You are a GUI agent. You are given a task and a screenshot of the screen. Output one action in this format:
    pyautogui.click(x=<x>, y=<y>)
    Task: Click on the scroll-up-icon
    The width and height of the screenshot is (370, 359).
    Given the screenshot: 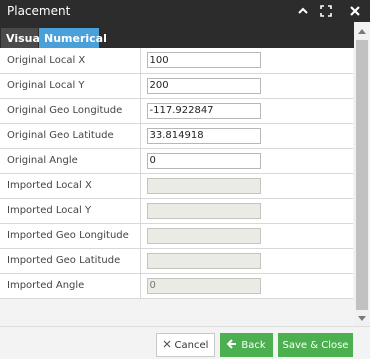 What is the action you would take?
    pyautogui.click(x=362, y=31)
    